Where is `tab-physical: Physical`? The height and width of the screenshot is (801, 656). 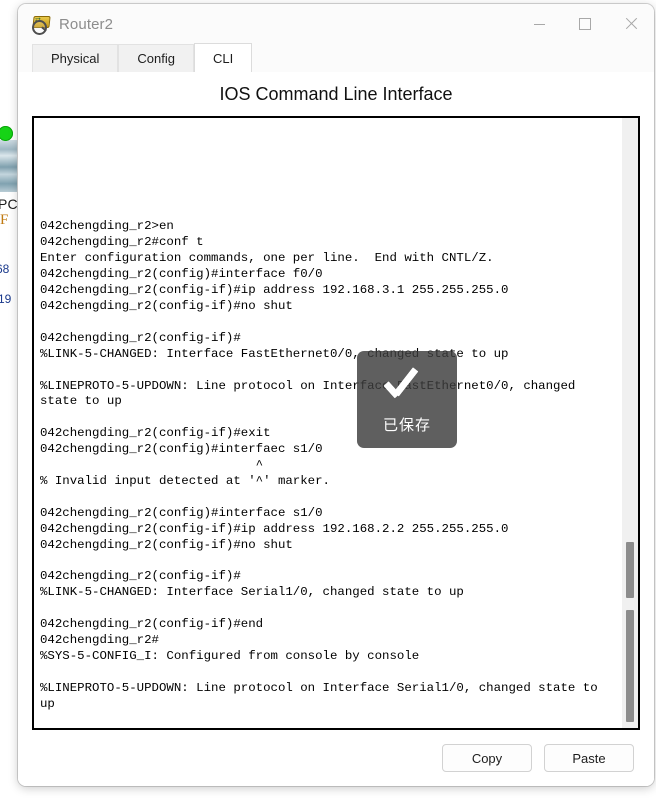 tab-physical: Physical is located at coordinates (75, 58).